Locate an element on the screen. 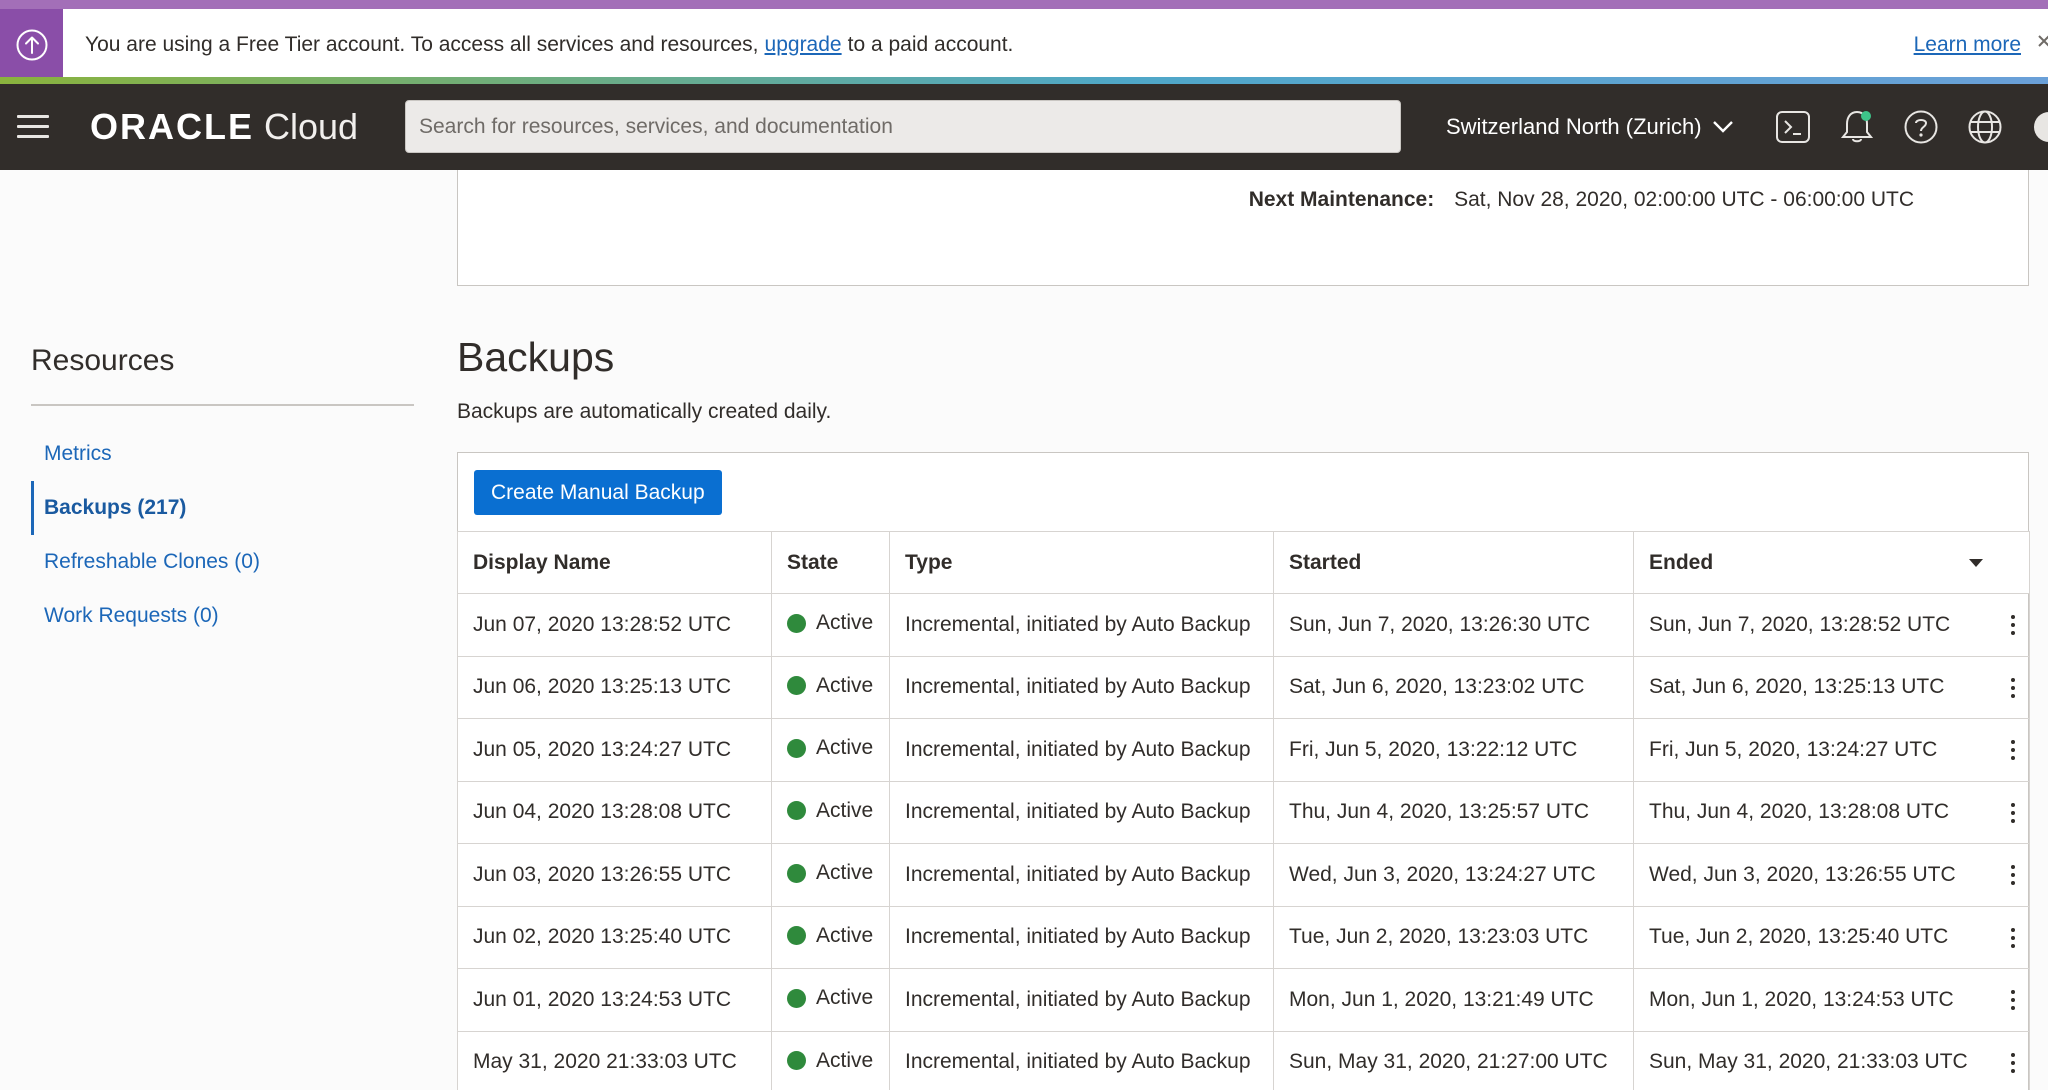  oracle-cloud-logo: ORACLE Cloud is located at coordinates (224, 127).